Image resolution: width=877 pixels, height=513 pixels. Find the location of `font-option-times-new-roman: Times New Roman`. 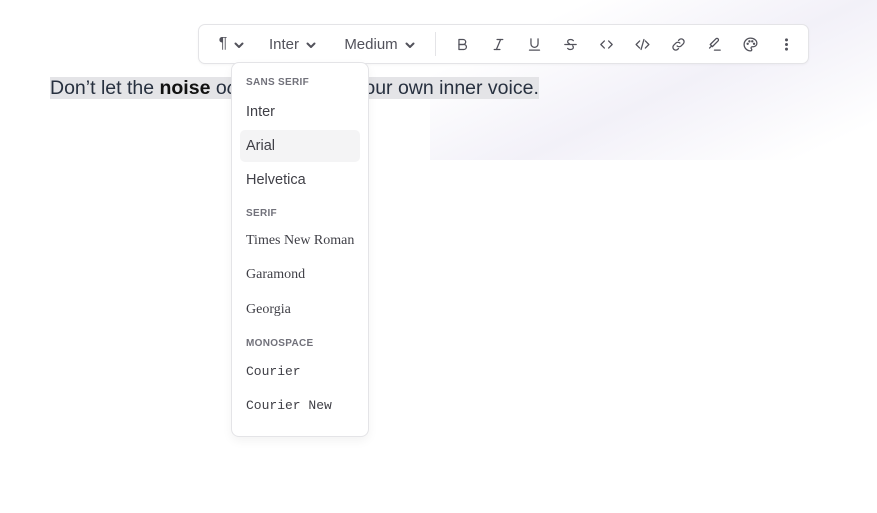

font-option-times-new-roman: Times New Roman is located at coordinates (300, 241).